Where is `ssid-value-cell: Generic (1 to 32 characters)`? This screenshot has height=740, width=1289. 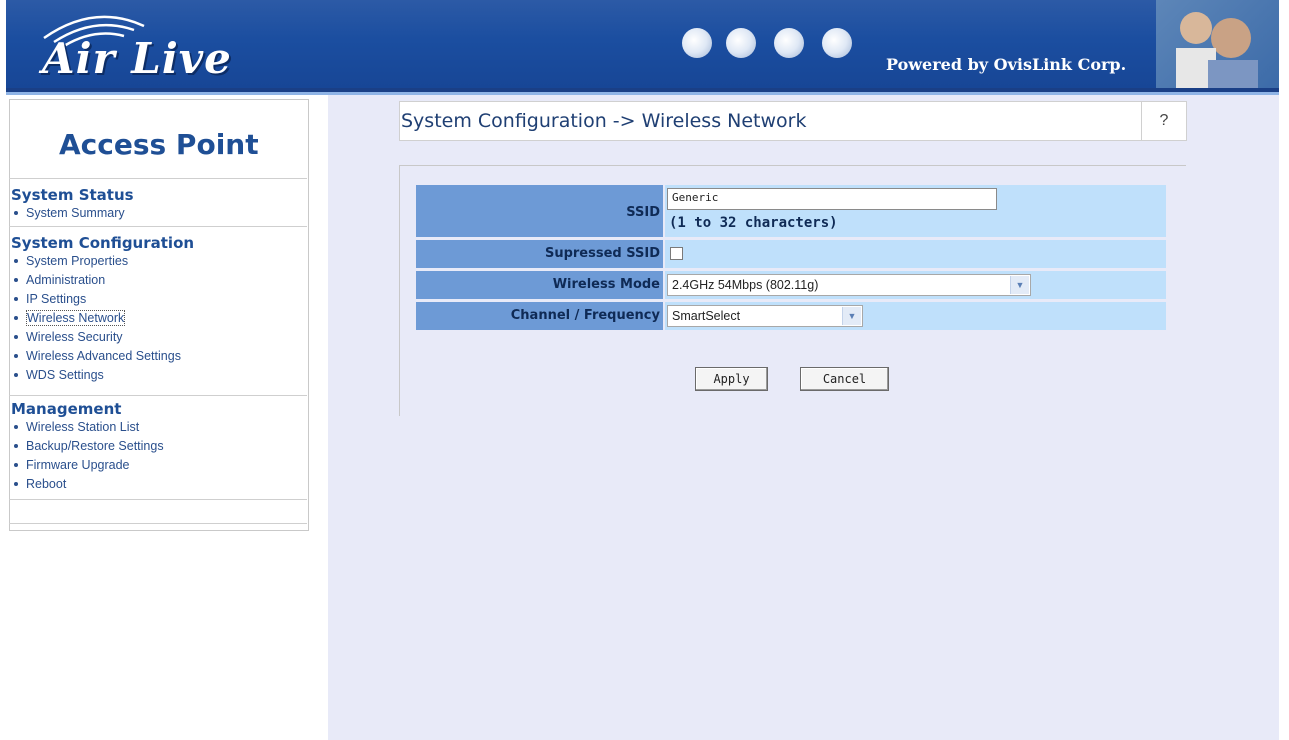
ssid-value-cell: Generic (1 to 32 characters) is located at coordinates (915, 211).